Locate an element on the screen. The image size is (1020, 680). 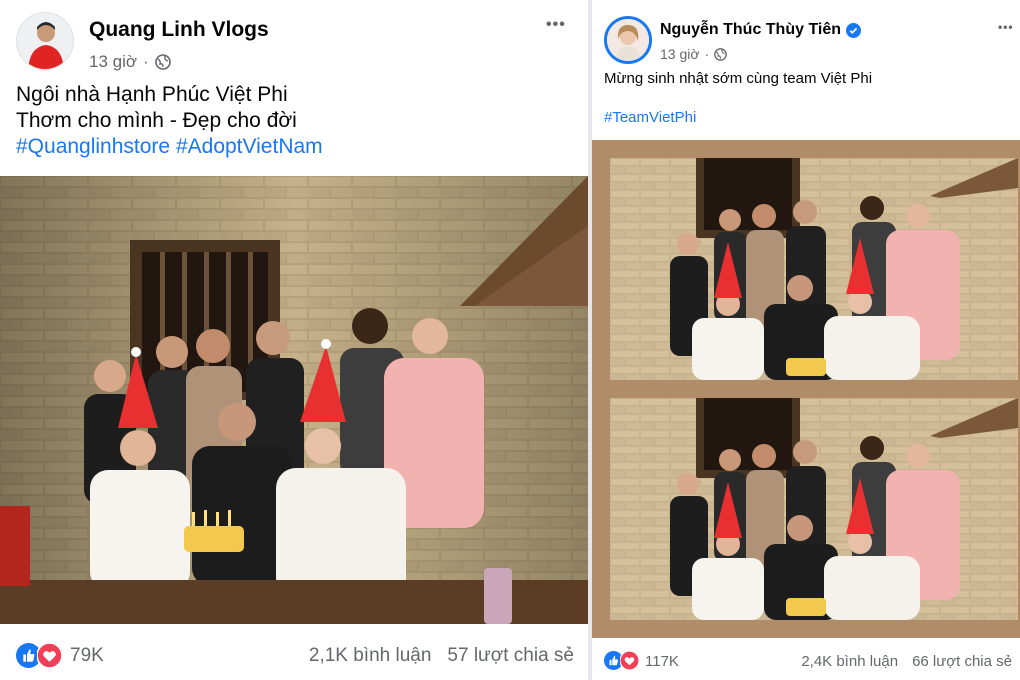
hashtag-line: #Quanglinhstore #AdoptVietNam is located at coordinates (169, 147).